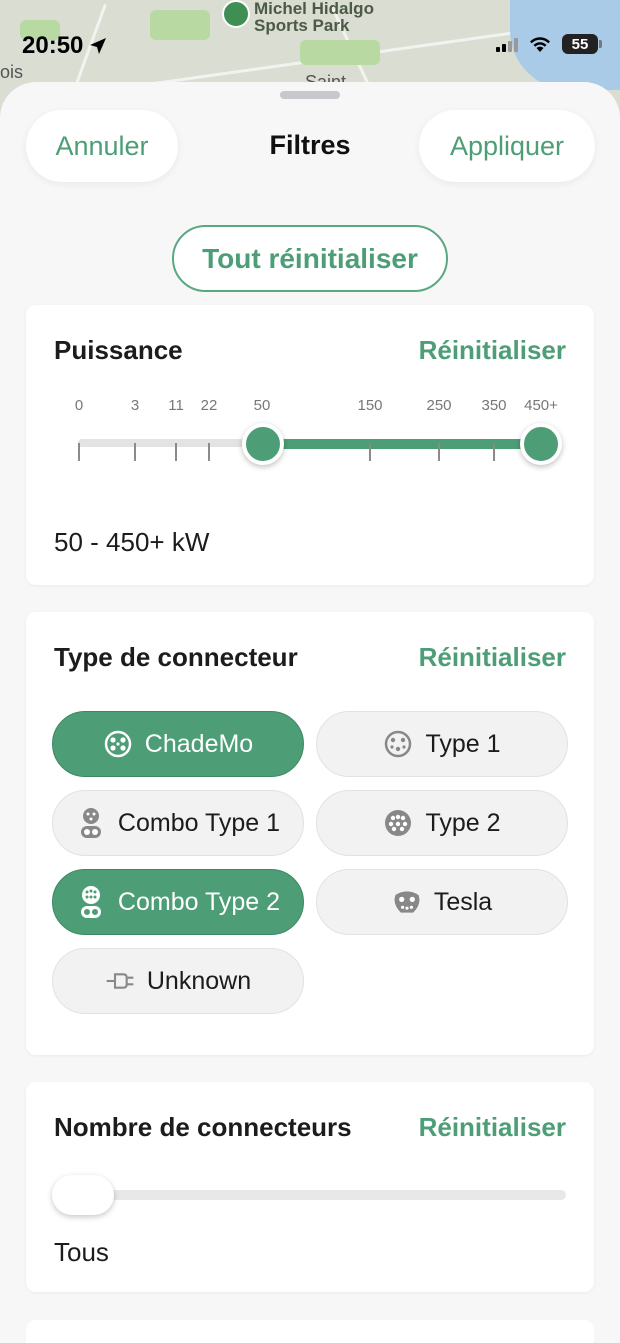 The height and width of the screenshot is (1343, 620). Describe the element at coordinates (407, 902) in the screenshot. I see `tesla-icon` at that location.